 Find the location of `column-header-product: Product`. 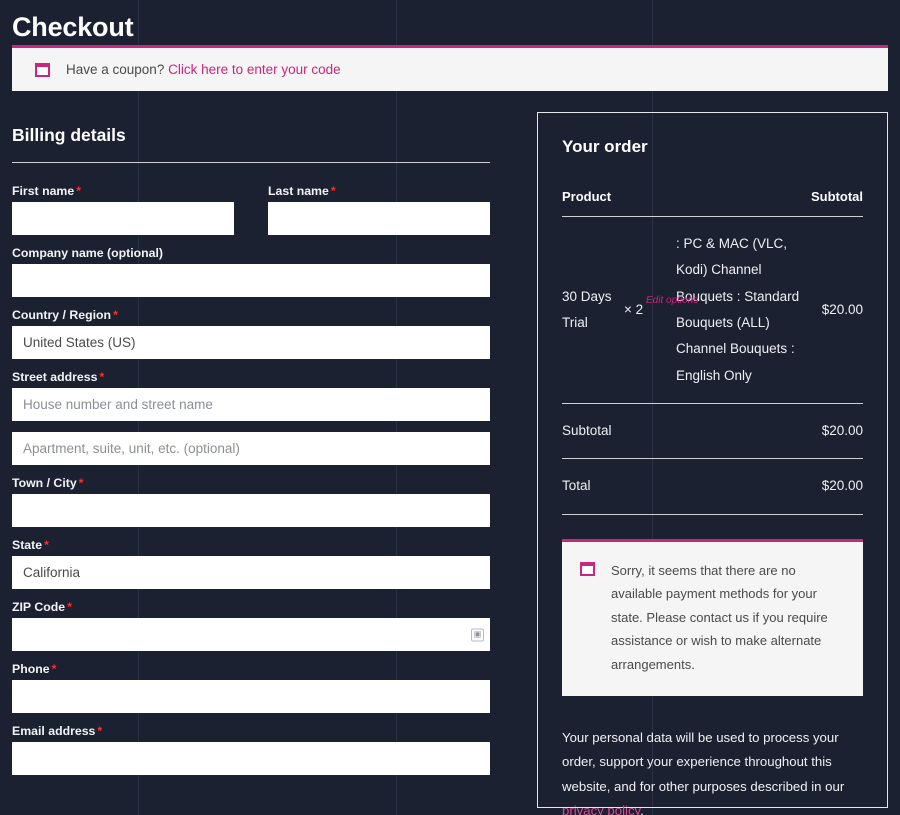

column-header-product: Product is located at coordinates (686, 203).